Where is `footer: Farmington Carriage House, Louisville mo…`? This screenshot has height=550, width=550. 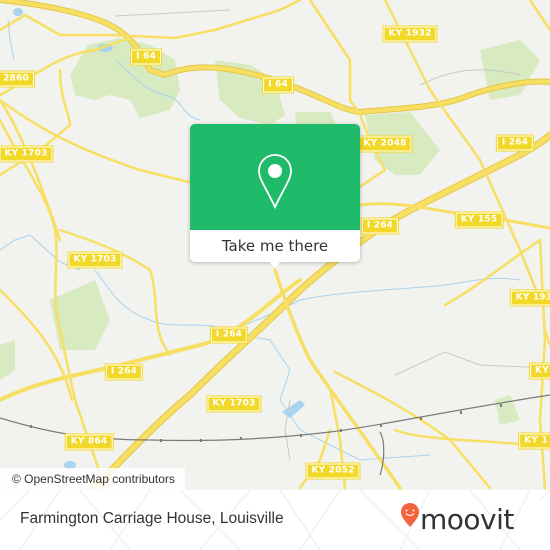
footer: Farmington Carriage House, Louisville mo… is located at coordinates (275, 520).